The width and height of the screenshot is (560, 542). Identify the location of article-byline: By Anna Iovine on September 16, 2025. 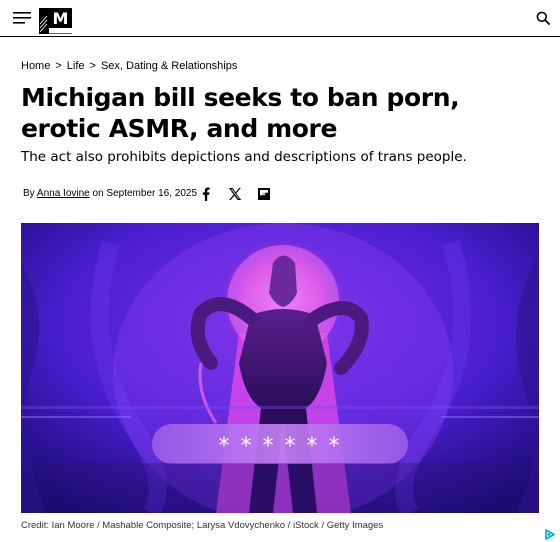
(110, 193).